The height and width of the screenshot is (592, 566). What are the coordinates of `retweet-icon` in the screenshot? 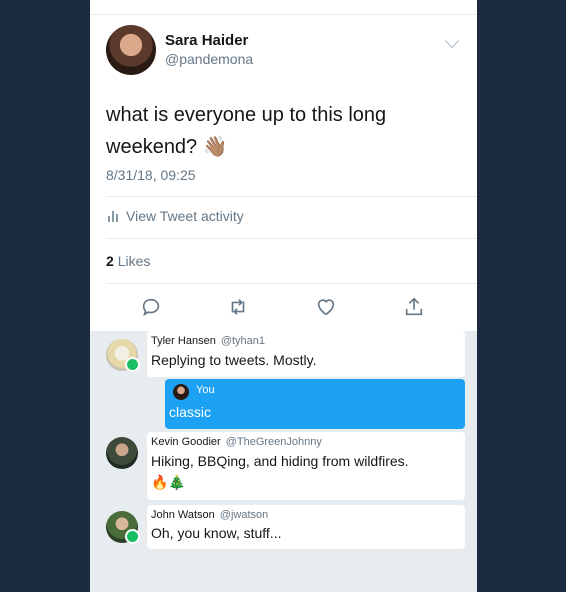 It's located at (238, 307).